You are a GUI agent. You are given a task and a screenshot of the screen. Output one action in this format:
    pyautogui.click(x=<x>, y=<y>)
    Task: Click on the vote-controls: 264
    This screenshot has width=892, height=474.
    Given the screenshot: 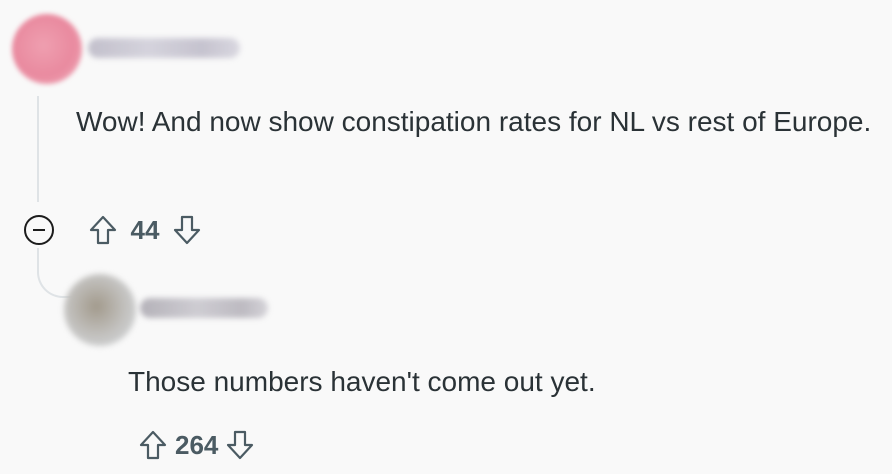 What is the action you would take?
    pyautogui.click(x=196, y=445)
    